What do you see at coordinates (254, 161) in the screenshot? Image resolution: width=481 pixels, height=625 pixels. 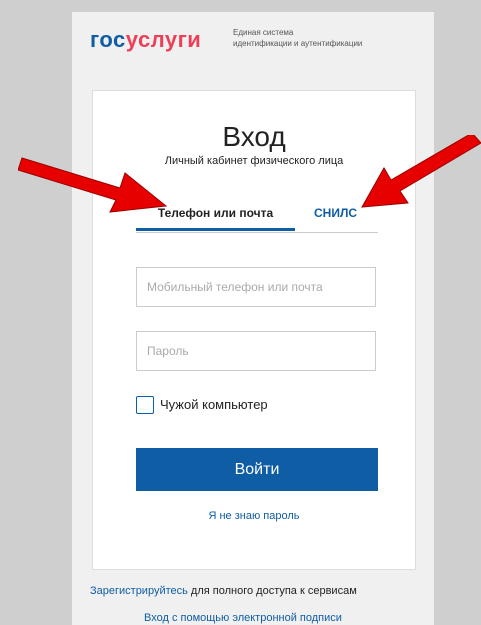 I see `page-subtitle: Личный кабинет физического лица` at bounding box center [254, 161].